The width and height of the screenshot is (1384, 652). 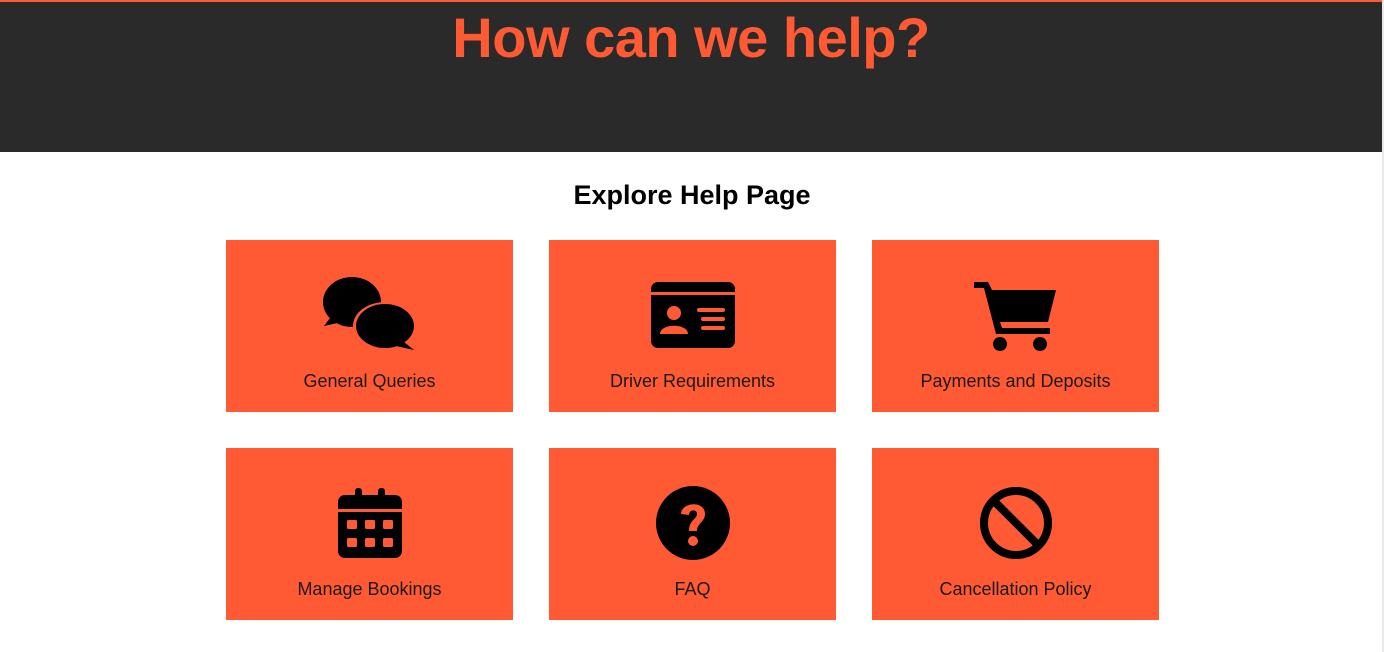 What do you see at coordinates (370, 523) in the screenshot?
I see `calendar-icon` at bounding box center [370, 523].